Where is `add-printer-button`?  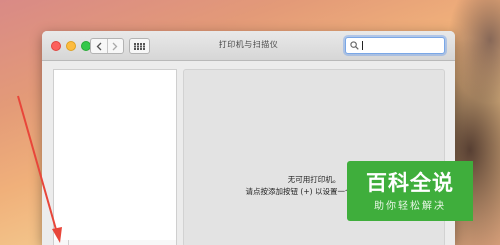
add-printer-button is located at coordinates (61, 242).